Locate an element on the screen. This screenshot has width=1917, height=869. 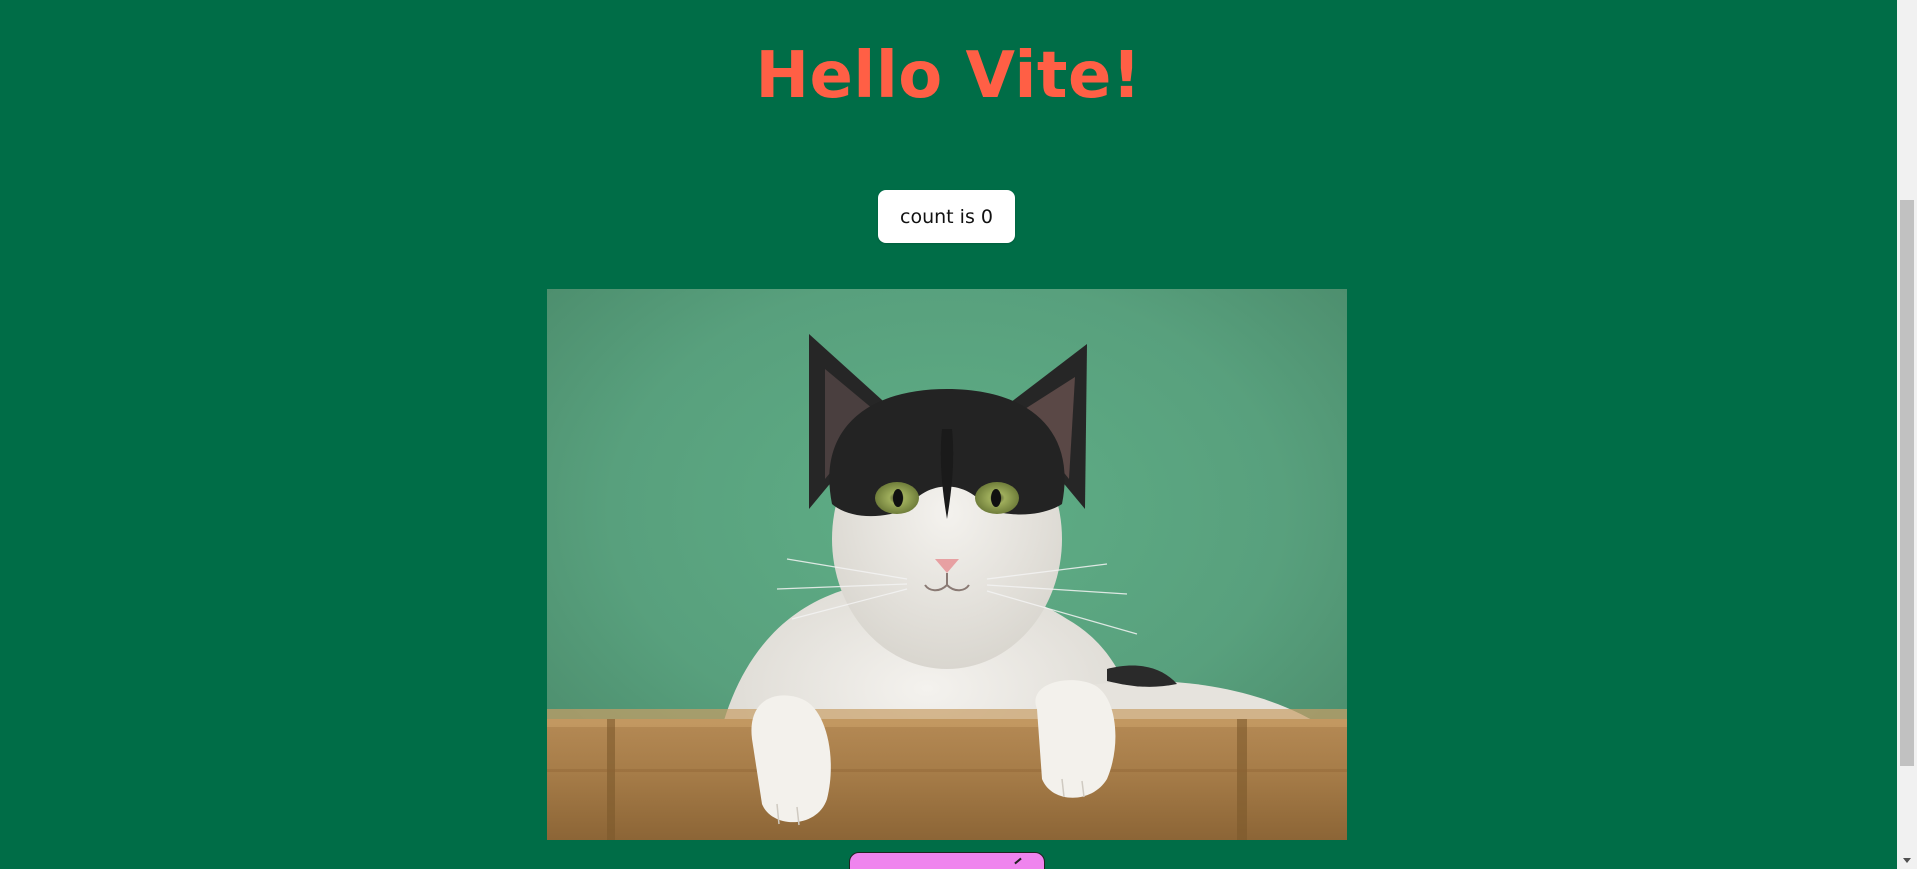
counter-button: count is 0 is located at coordinates (946, 216).